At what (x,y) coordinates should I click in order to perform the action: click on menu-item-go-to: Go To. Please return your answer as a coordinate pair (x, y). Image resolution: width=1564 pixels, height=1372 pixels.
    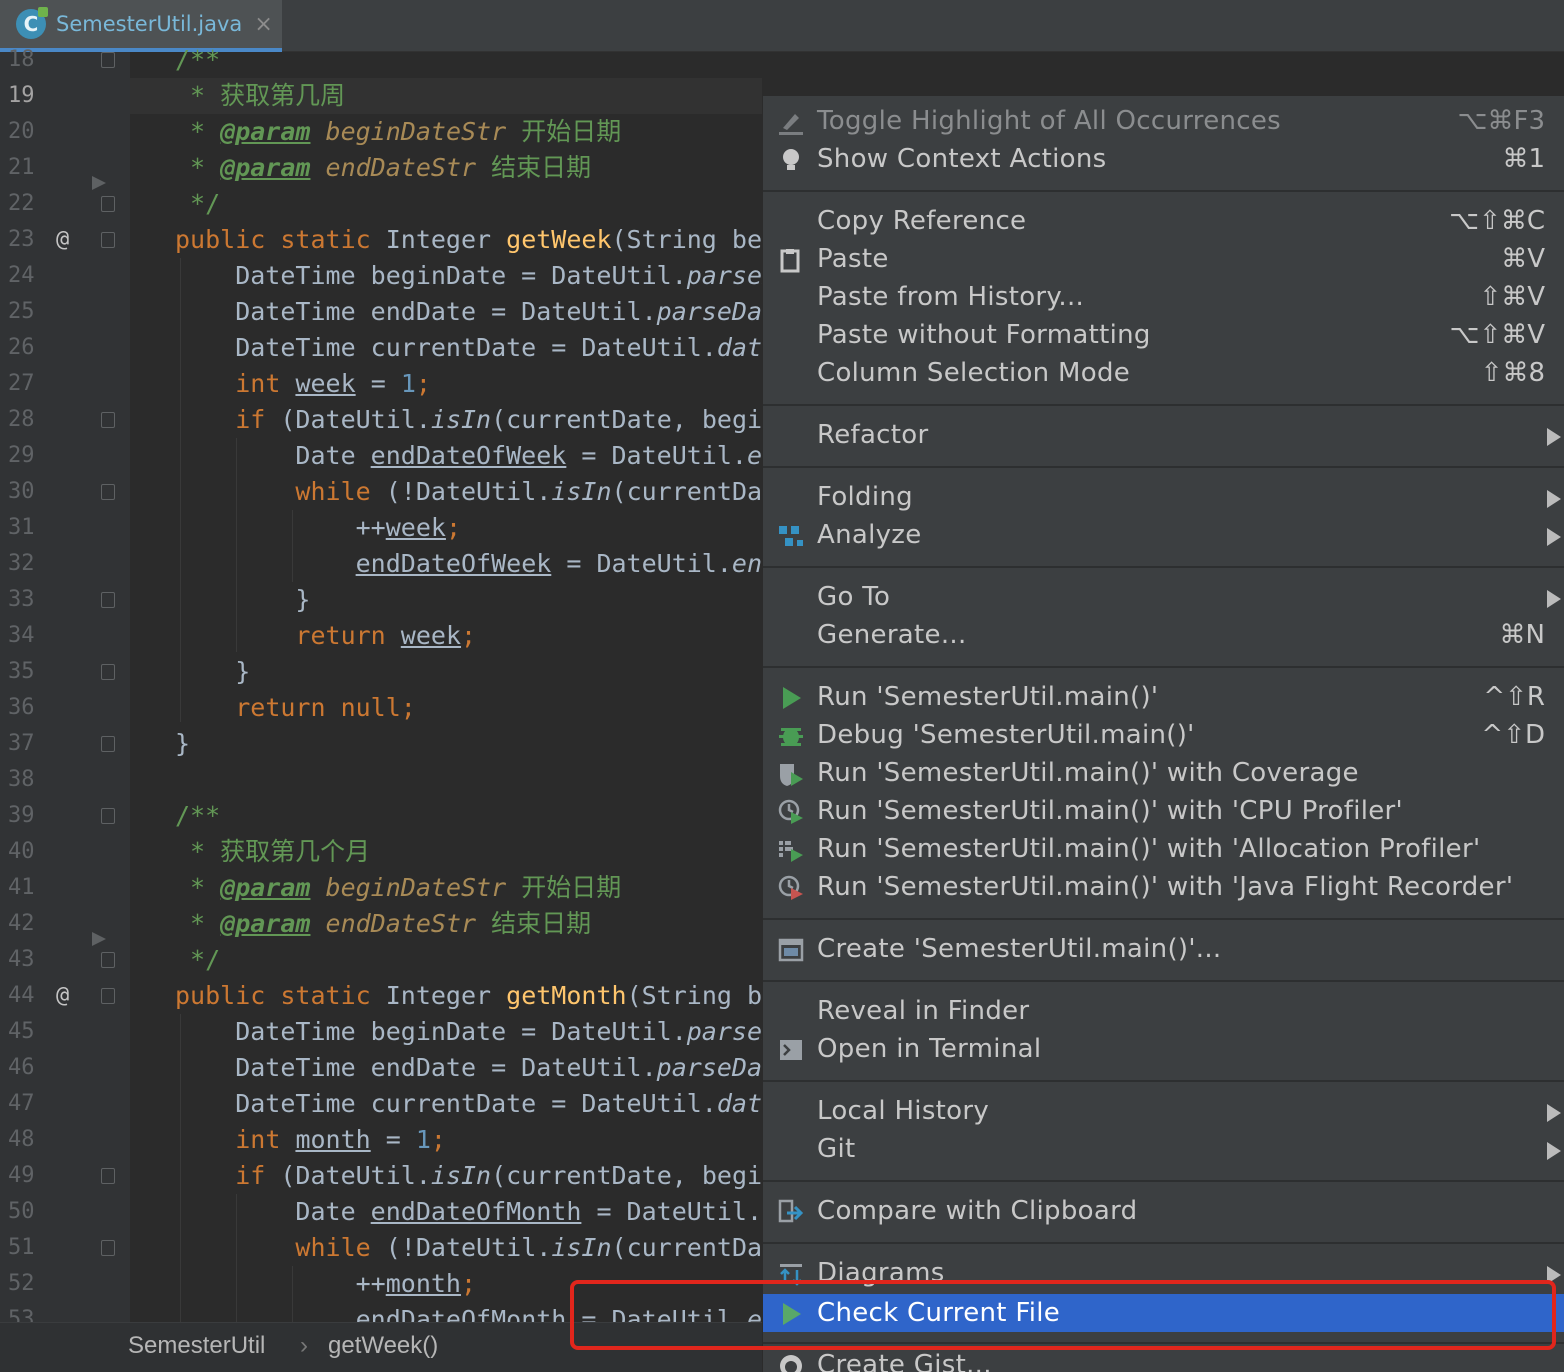
    Looking at the image, I should click on (1163, 597).